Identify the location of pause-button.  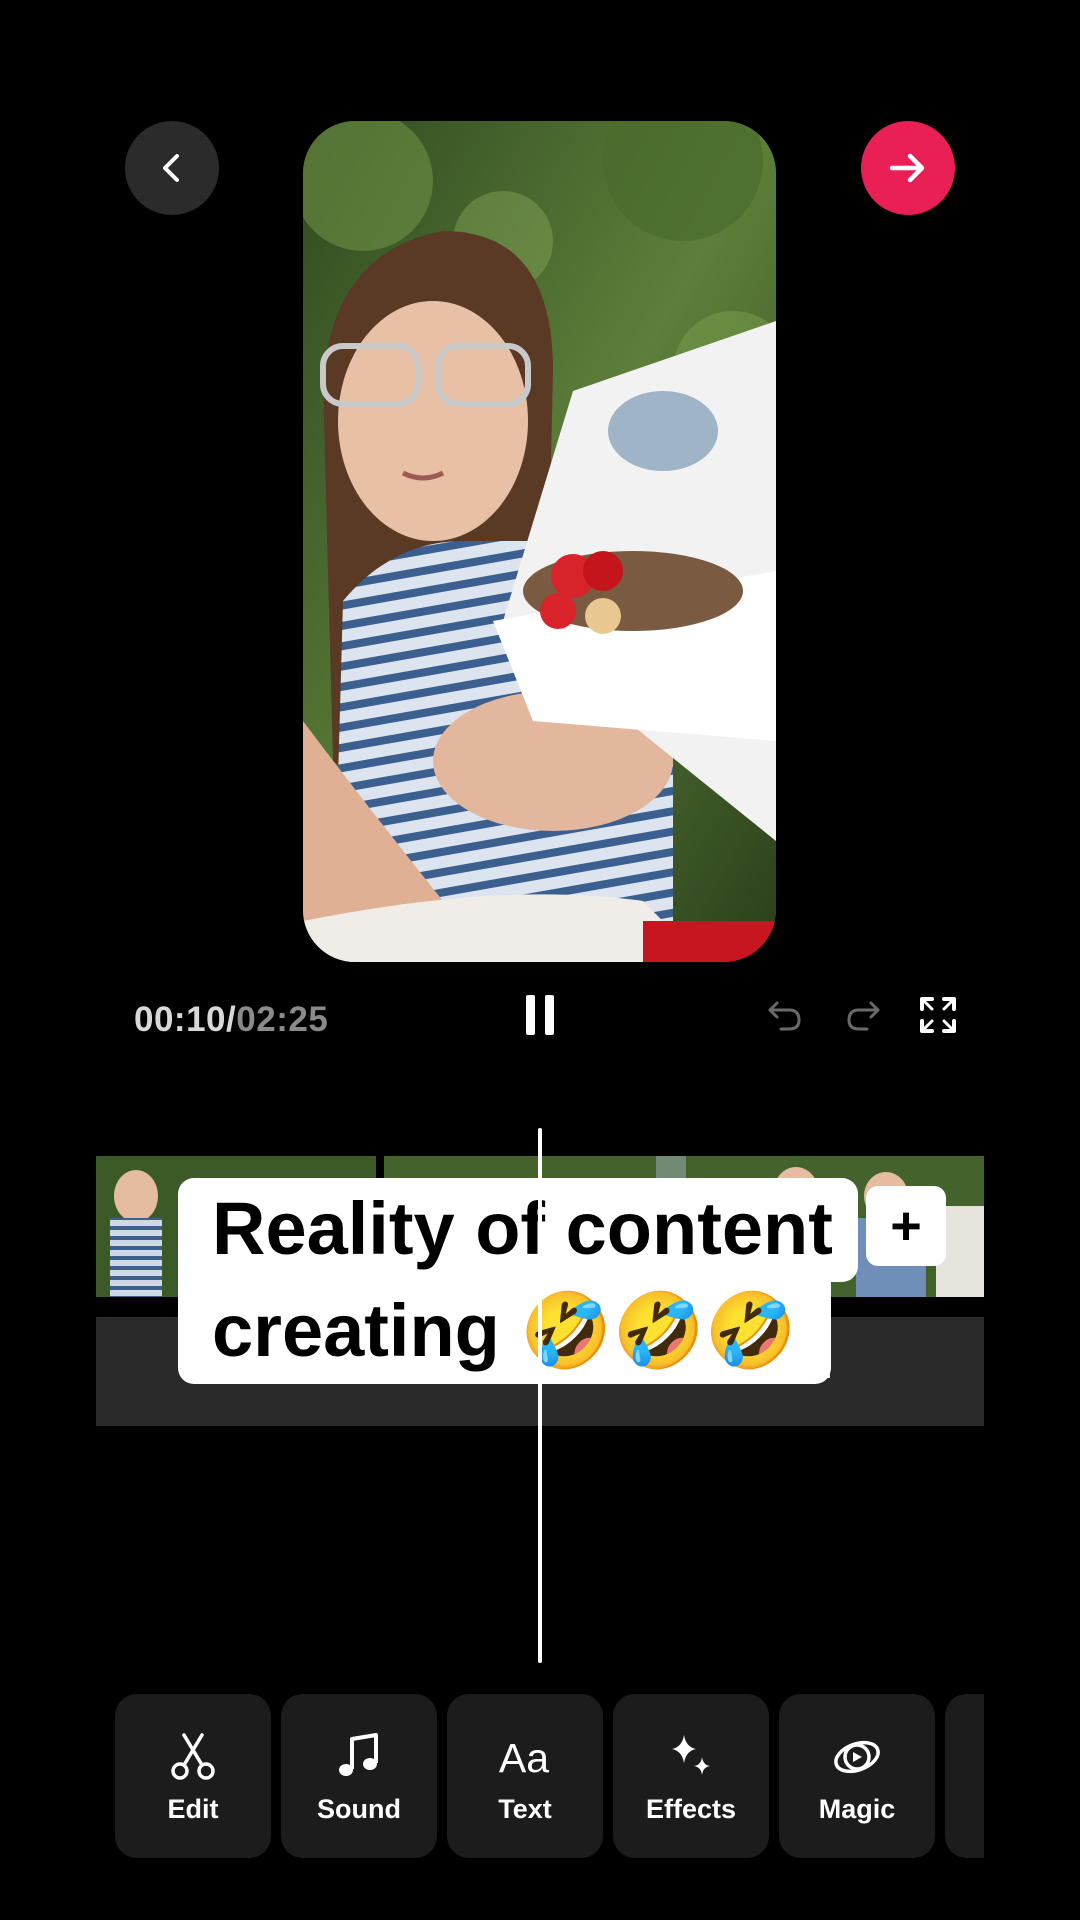
(540, 1015).